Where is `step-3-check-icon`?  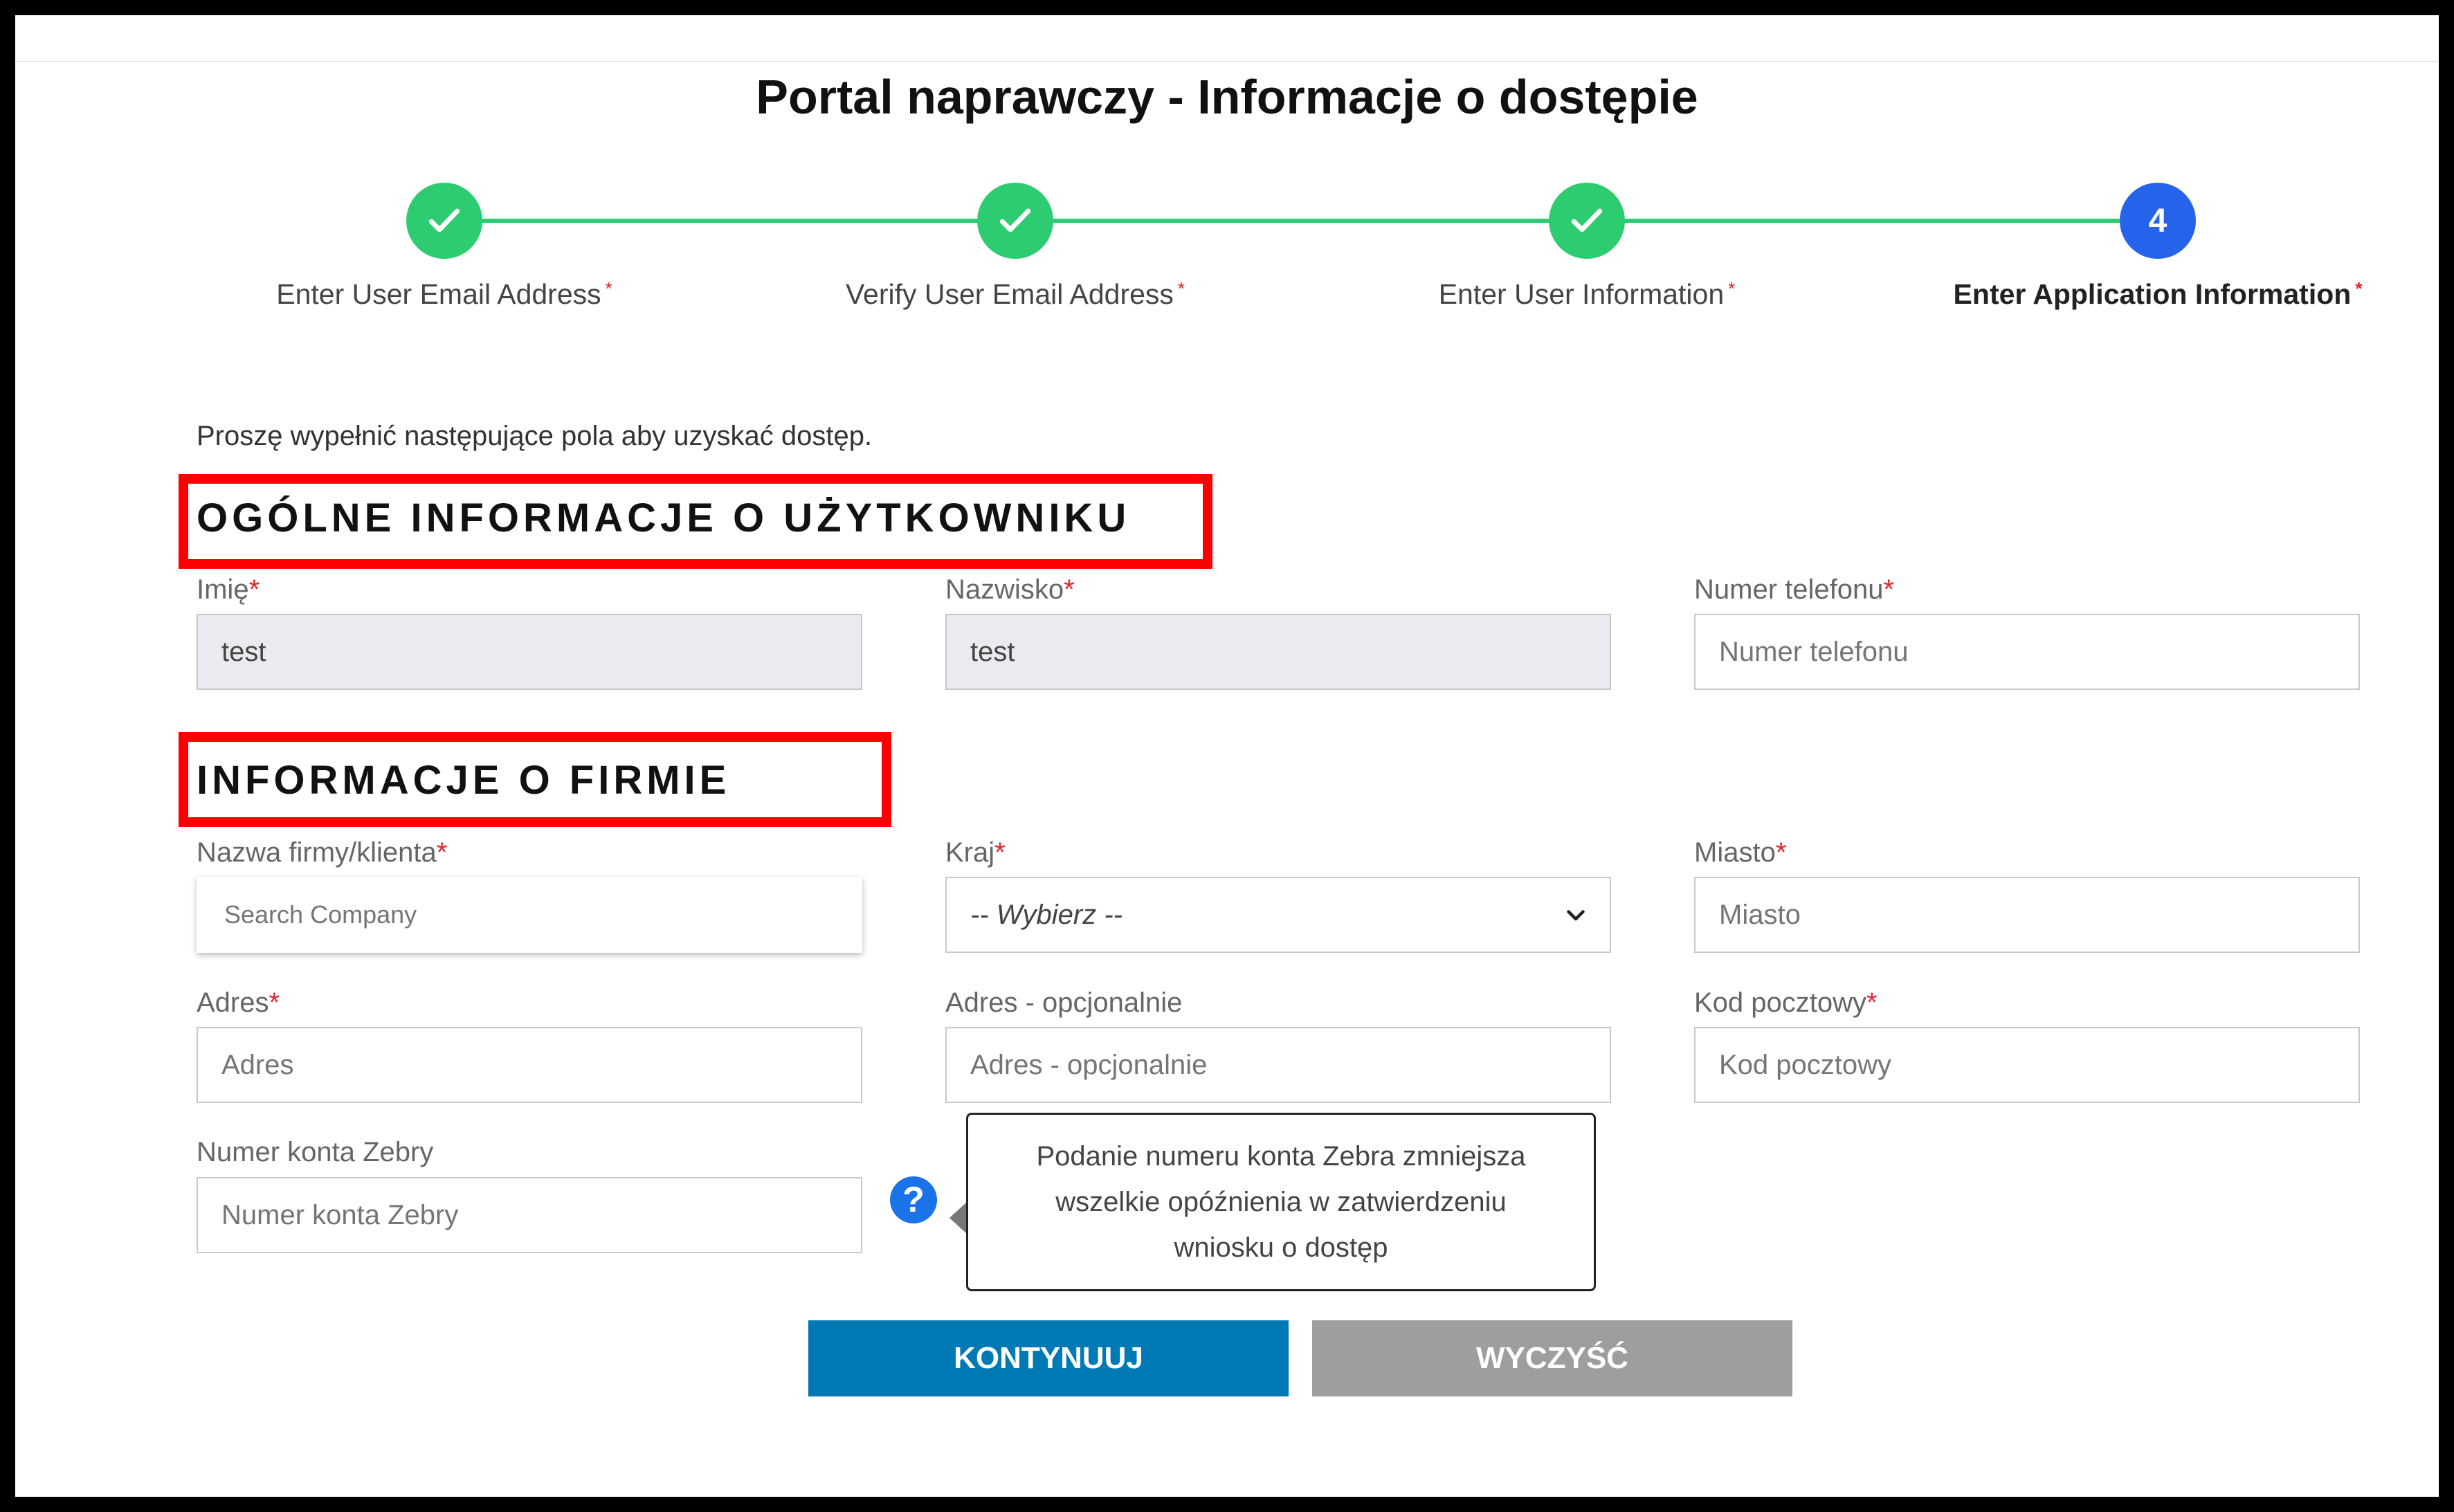
step-3-check-icon is located at coordinates (1587, 221).